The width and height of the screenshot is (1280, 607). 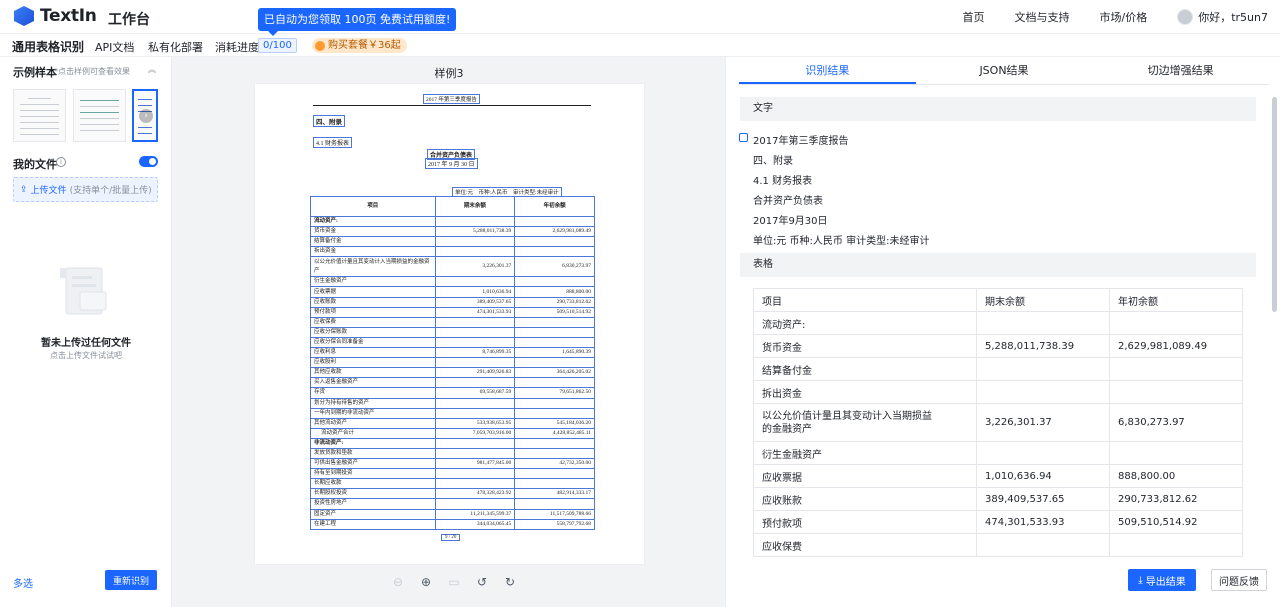 What do you see at coordinates (1176, 422) in the screenshot?
I see `result-table-cell: 6,830,273.97` at bounding box center [1176, 422].